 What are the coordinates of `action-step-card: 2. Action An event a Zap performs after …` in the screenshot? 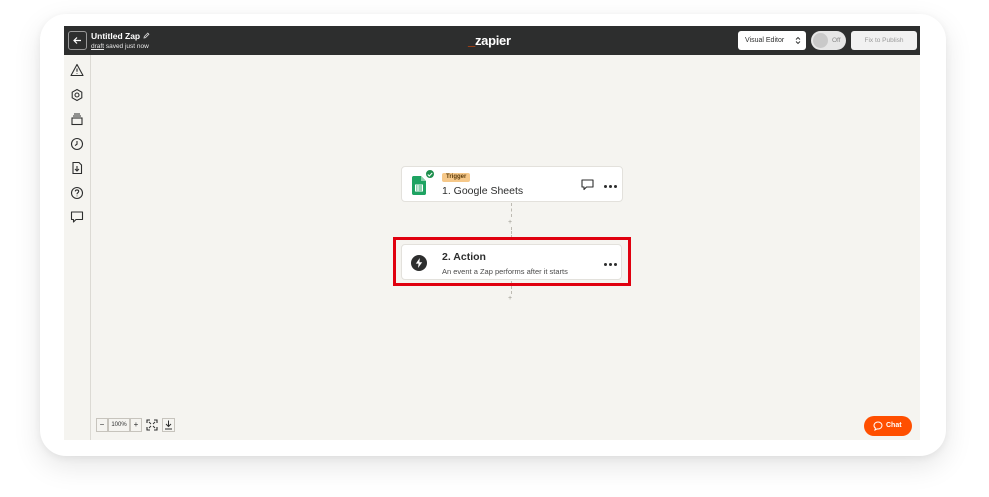 It's located at (511, 262).